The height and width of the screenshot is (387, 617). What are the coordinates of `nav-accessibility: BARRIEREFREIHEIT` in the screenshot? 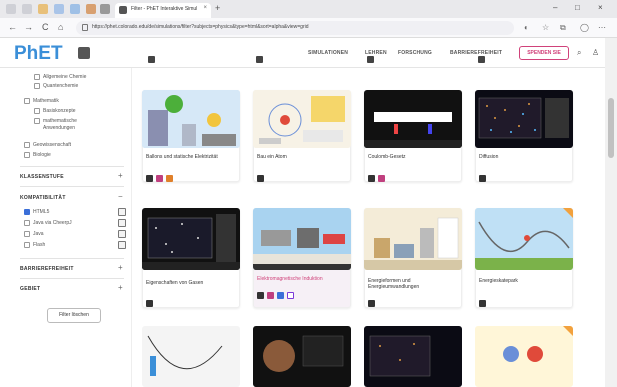 It's located at (476, 53).